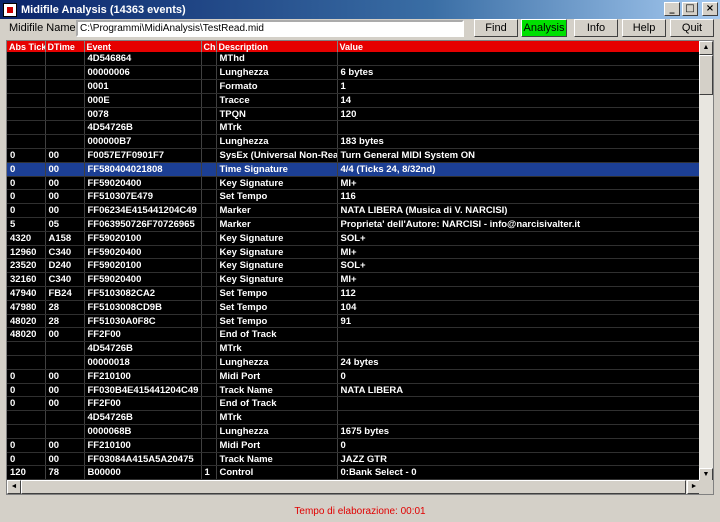 The height and width of the screenshot is (522, 720). What do you see at coordinates (672, 9) in the screenshot?
I see `minimize-button: _` at bounding box center [672, 9].